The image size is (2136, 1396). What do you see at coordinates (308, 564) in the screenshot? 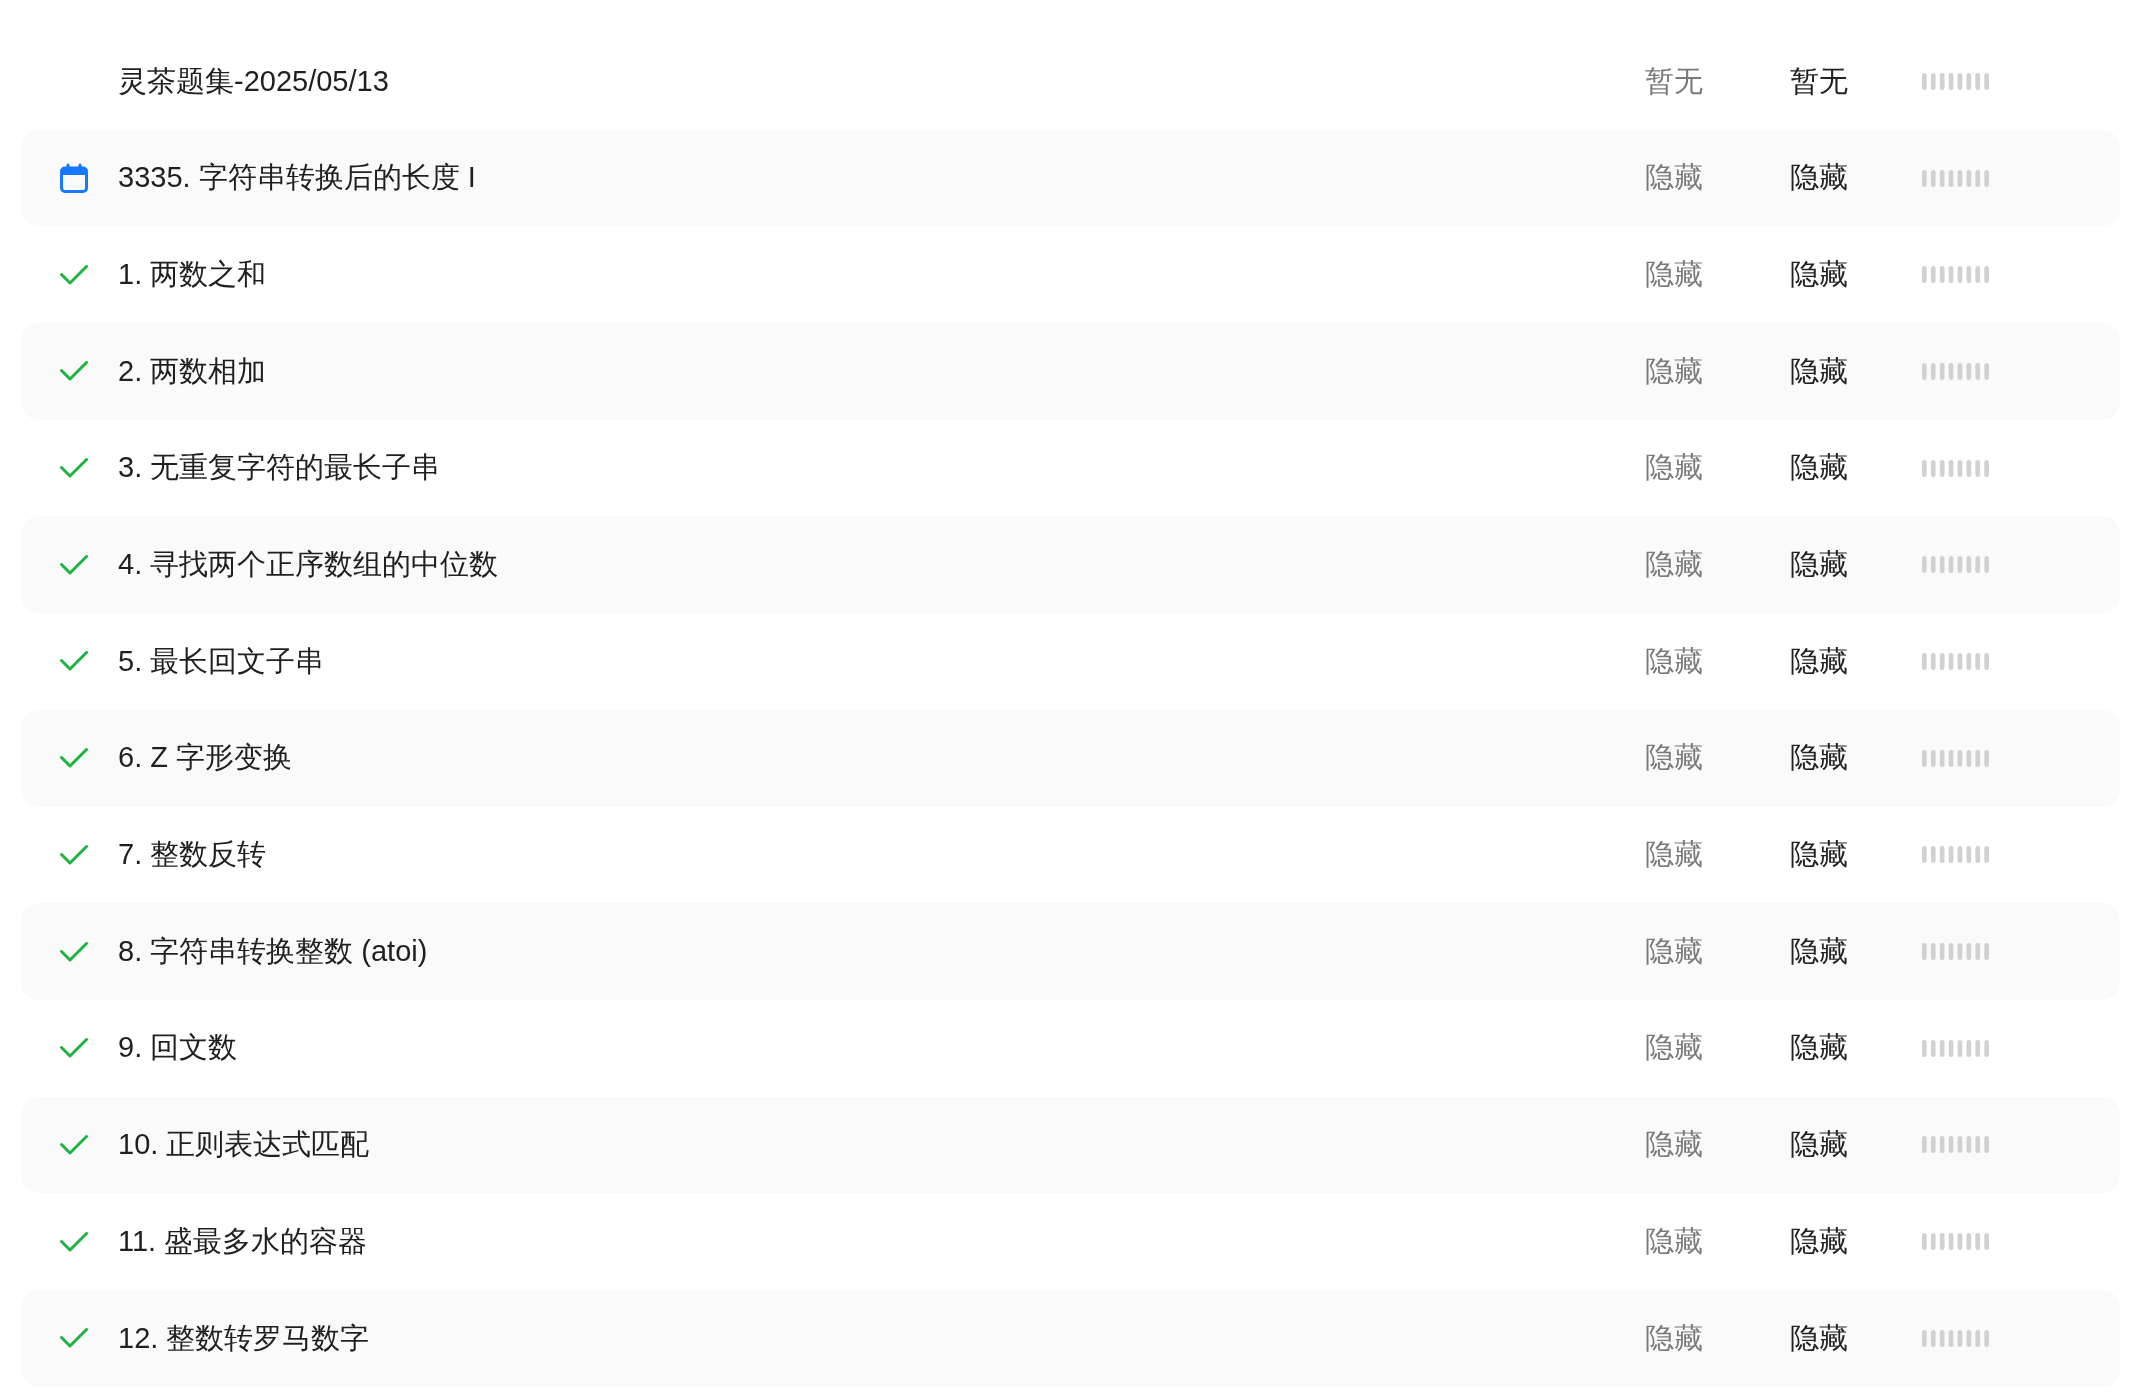
I see `problem-title: 4. 寻找两个正序数组的中位数` at bounding box center [308, 564].